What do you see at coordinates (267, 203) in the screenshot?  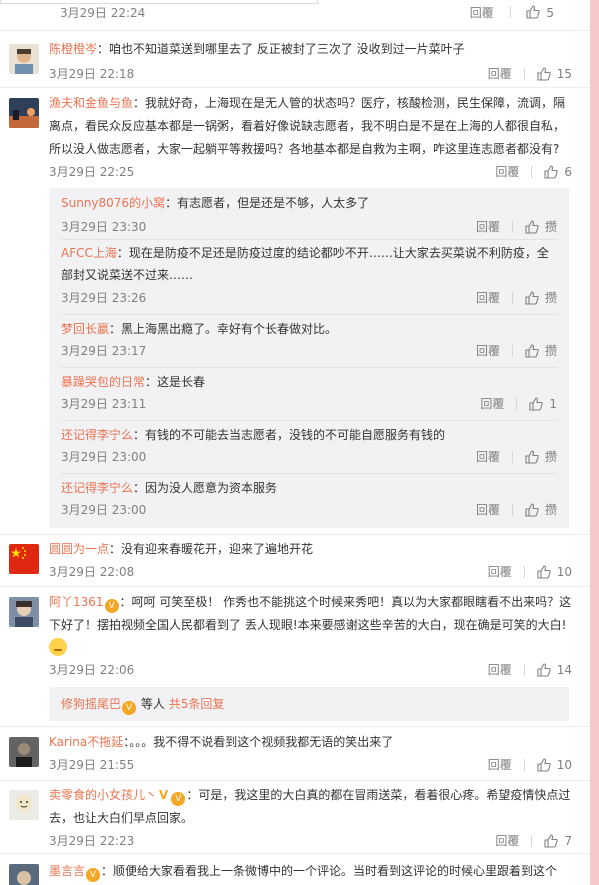 I see `reply-content: ：有志愿者，但是还是不够，人太多了` at bounding box center [267, 203].